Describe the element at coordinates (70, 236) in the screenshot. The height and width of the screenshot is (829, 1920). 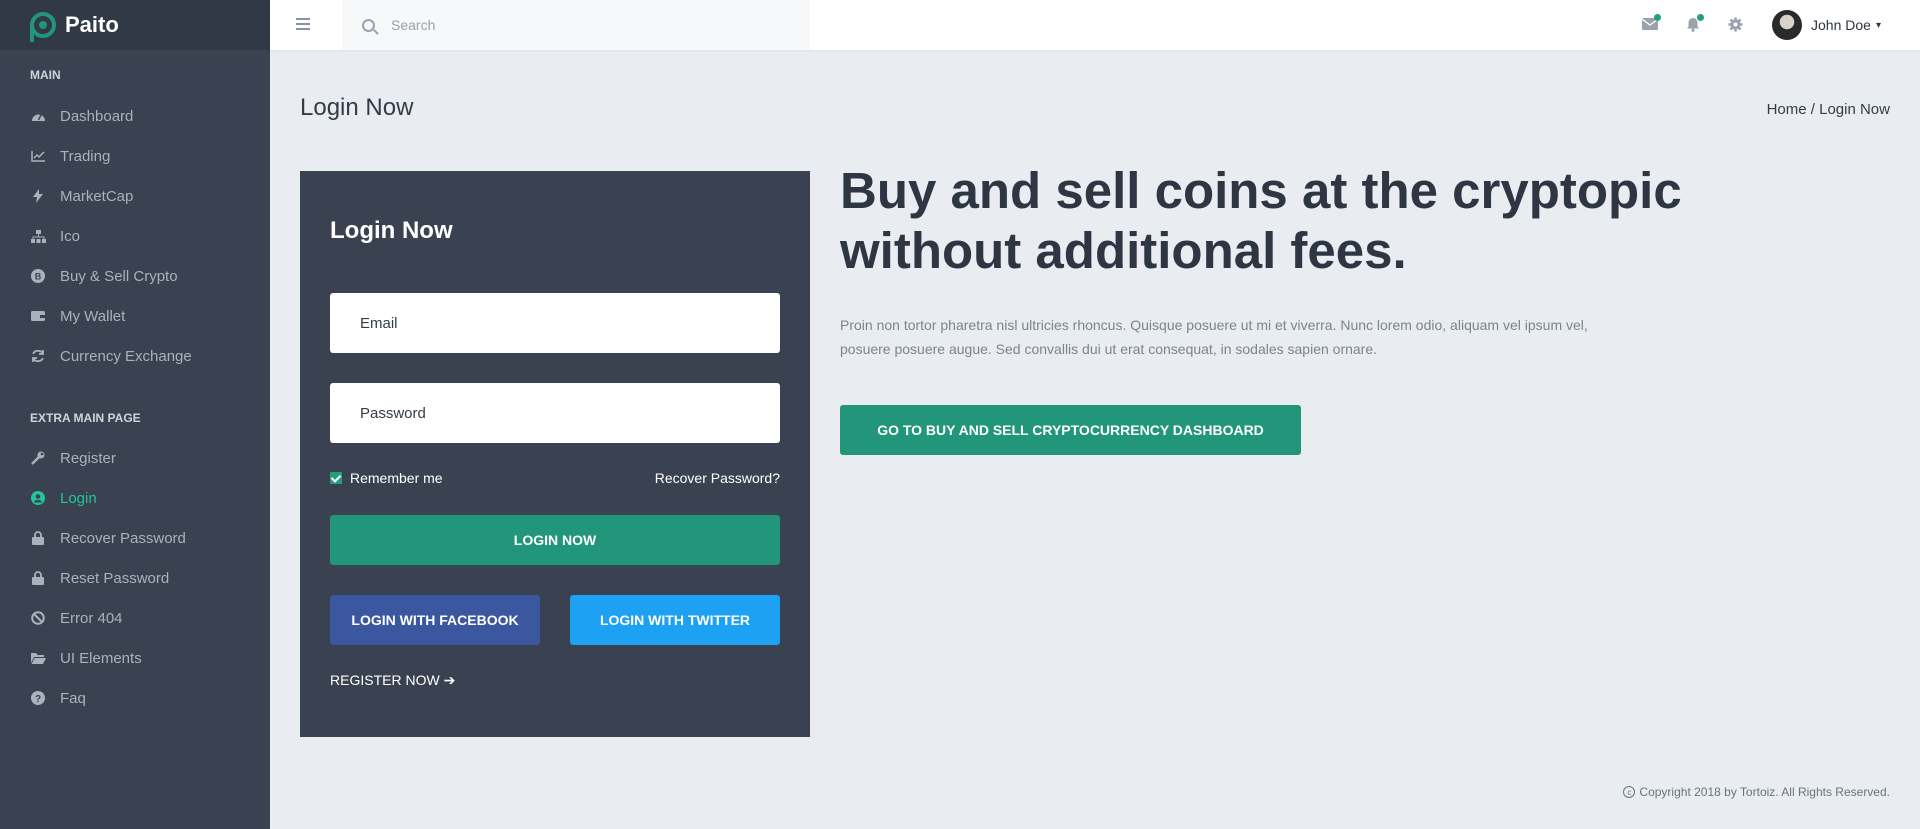
I see `sidebar-item-label: Ico` at that location.